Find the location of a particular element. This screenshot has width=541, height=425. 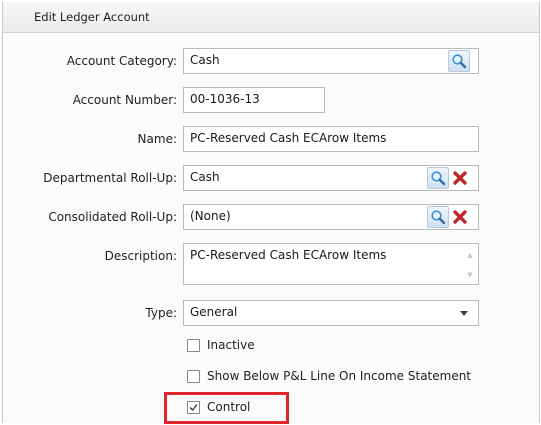

departmental-rollup-lookup-button is located at coordinates (438, 178).